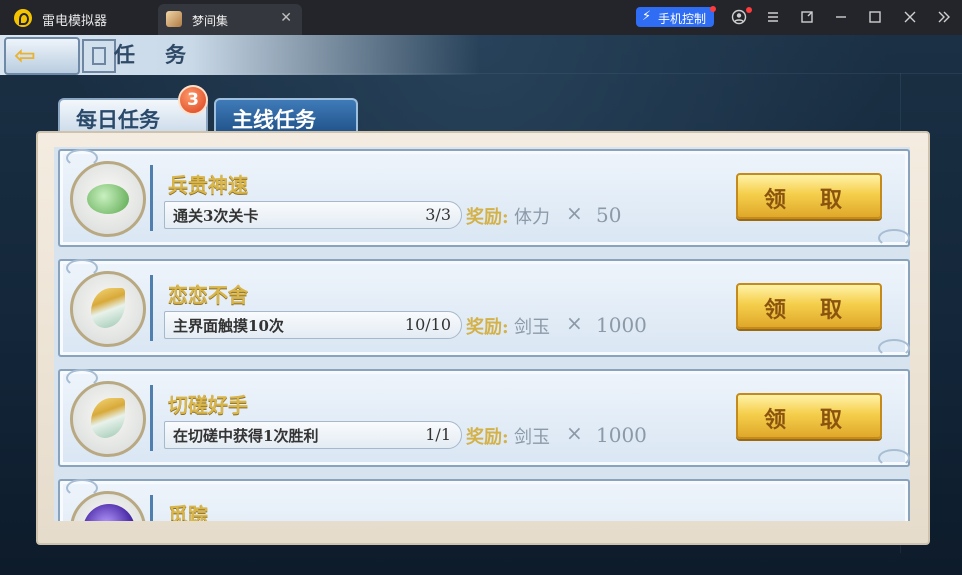 The height and width of the screenshot is (575, 962). I want to click on popout-icon, so click(807, 17).